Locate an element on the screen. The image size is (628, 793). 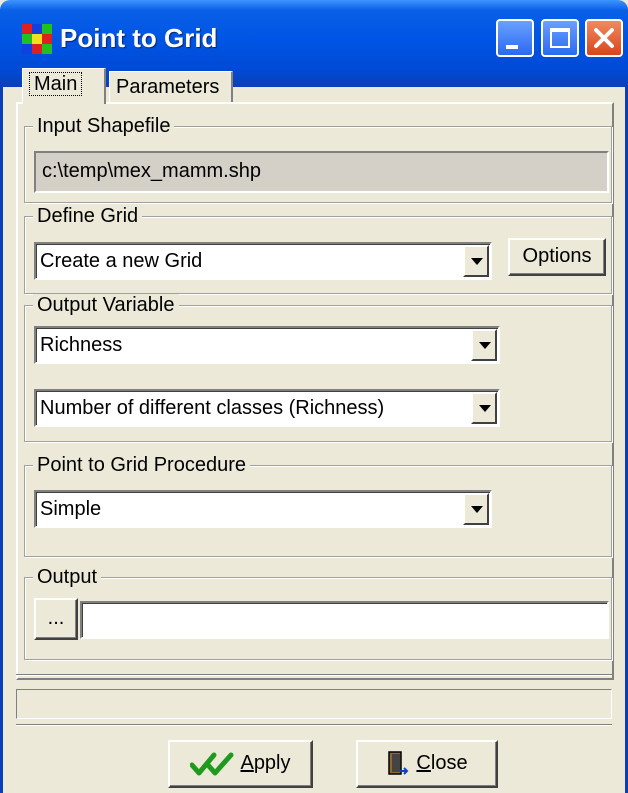
tab-parameters-label: Parameters is located at coordinates (168, 87).